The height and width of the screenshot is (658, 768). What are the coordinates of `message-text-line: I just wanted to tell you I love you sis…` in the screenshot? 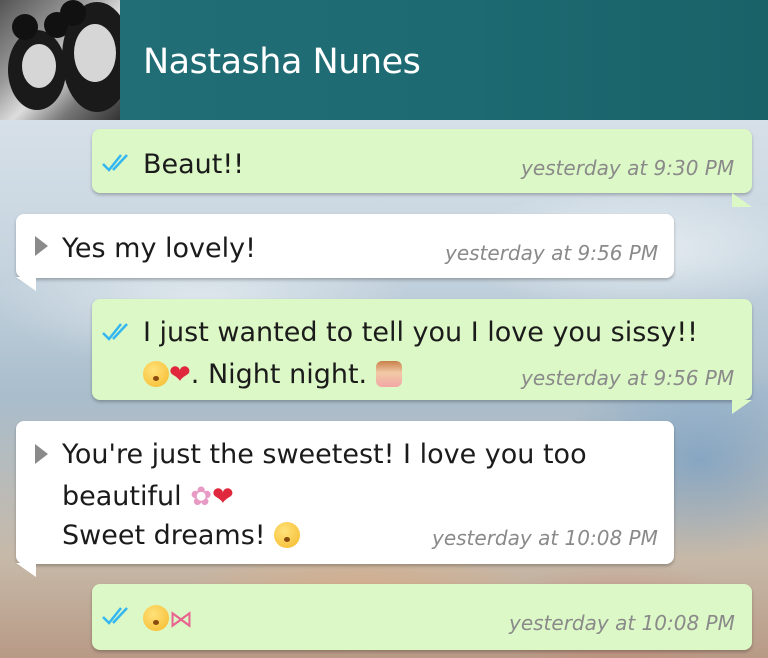 It's located at (420, 332).